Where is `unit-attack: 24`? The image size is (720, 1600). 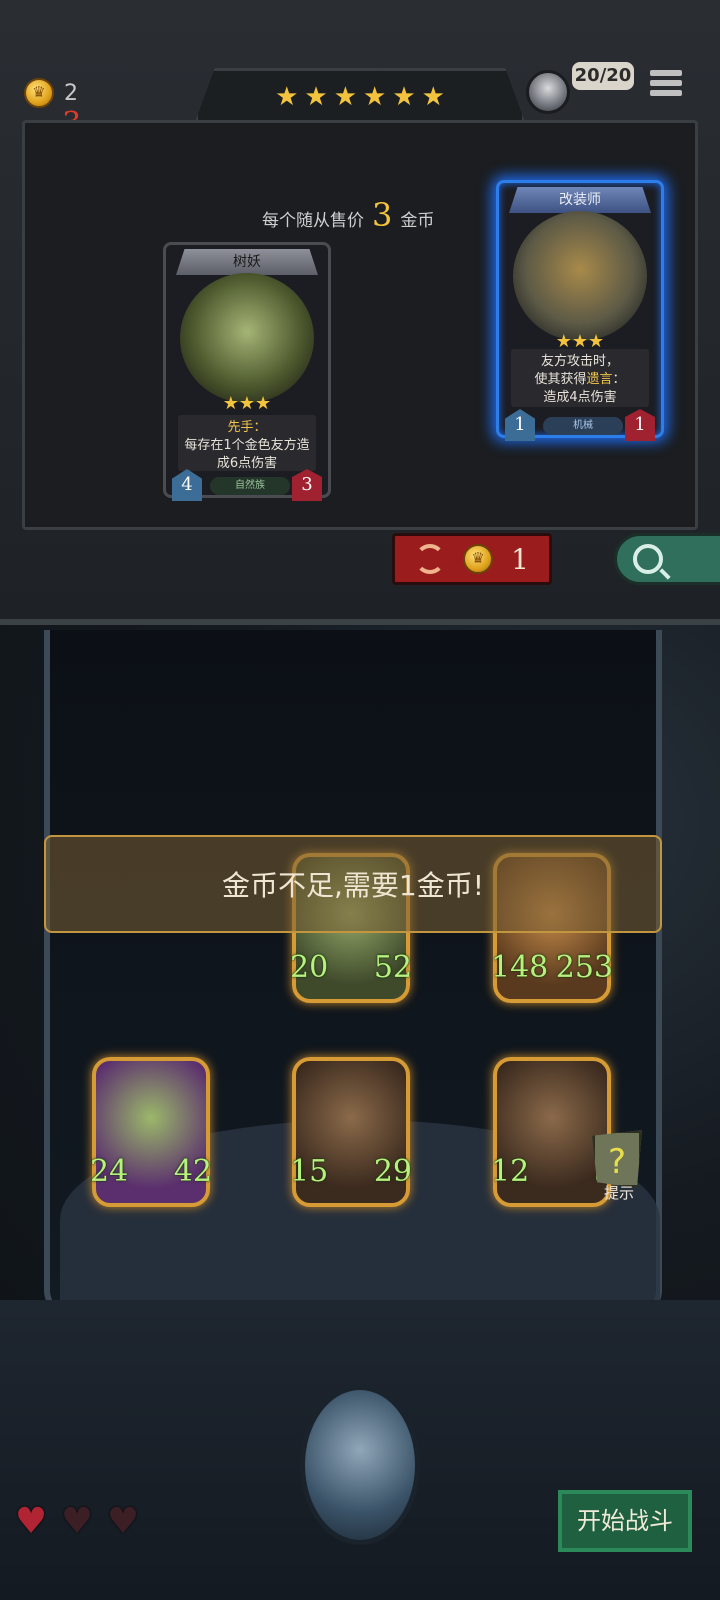 unit-attack: 24 is located at coordinates (109, 1171).